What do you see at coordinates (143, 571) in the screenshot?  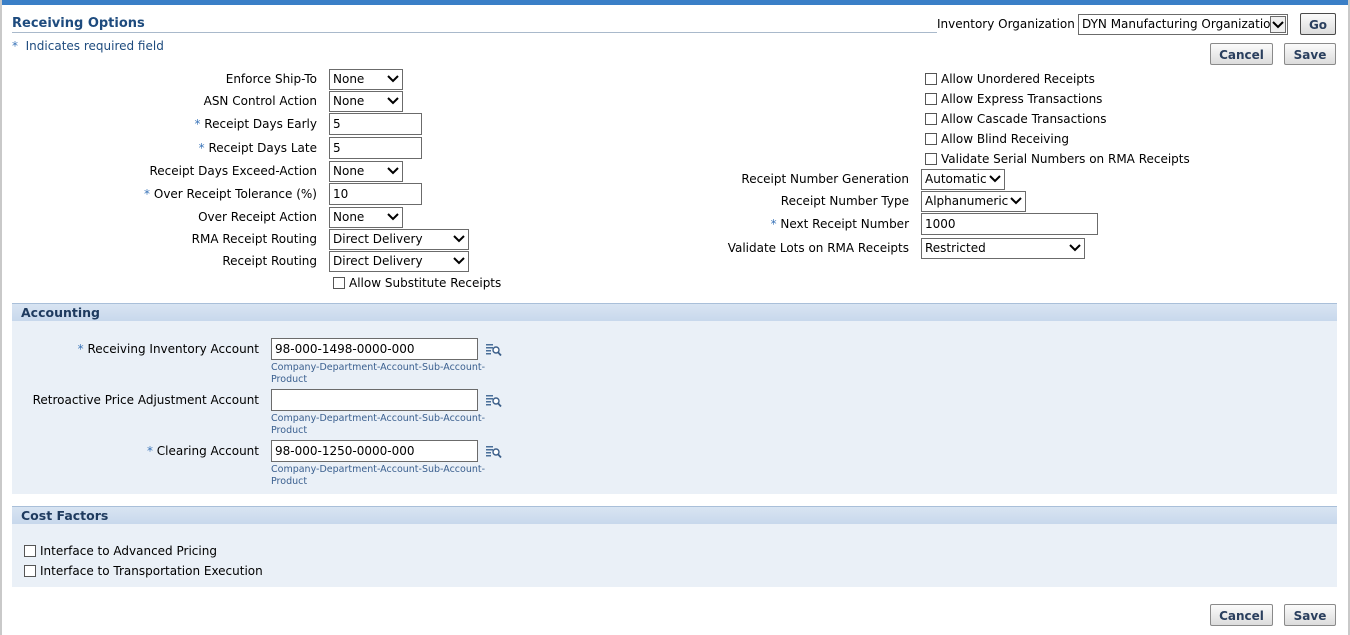 I see `interface-transportation-execution-row: Interface to Transportation Execution` at bounding box center [143, 571].